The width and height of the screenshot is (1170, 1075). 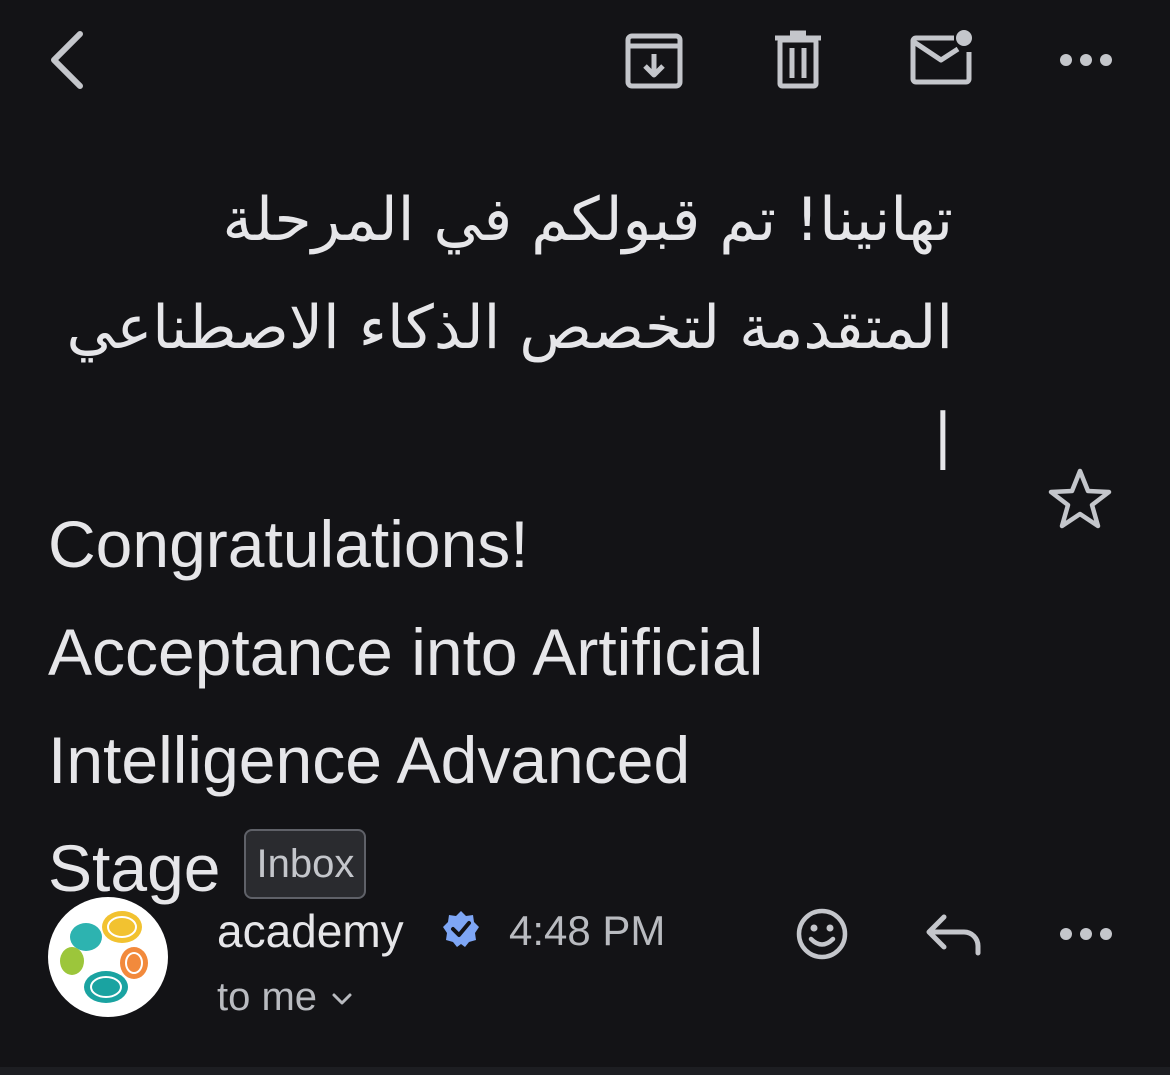 What do you see at coordinates (1080, 498) in the screenshot?
I see `star-outline-icon` at bounding box center [1080, 498].